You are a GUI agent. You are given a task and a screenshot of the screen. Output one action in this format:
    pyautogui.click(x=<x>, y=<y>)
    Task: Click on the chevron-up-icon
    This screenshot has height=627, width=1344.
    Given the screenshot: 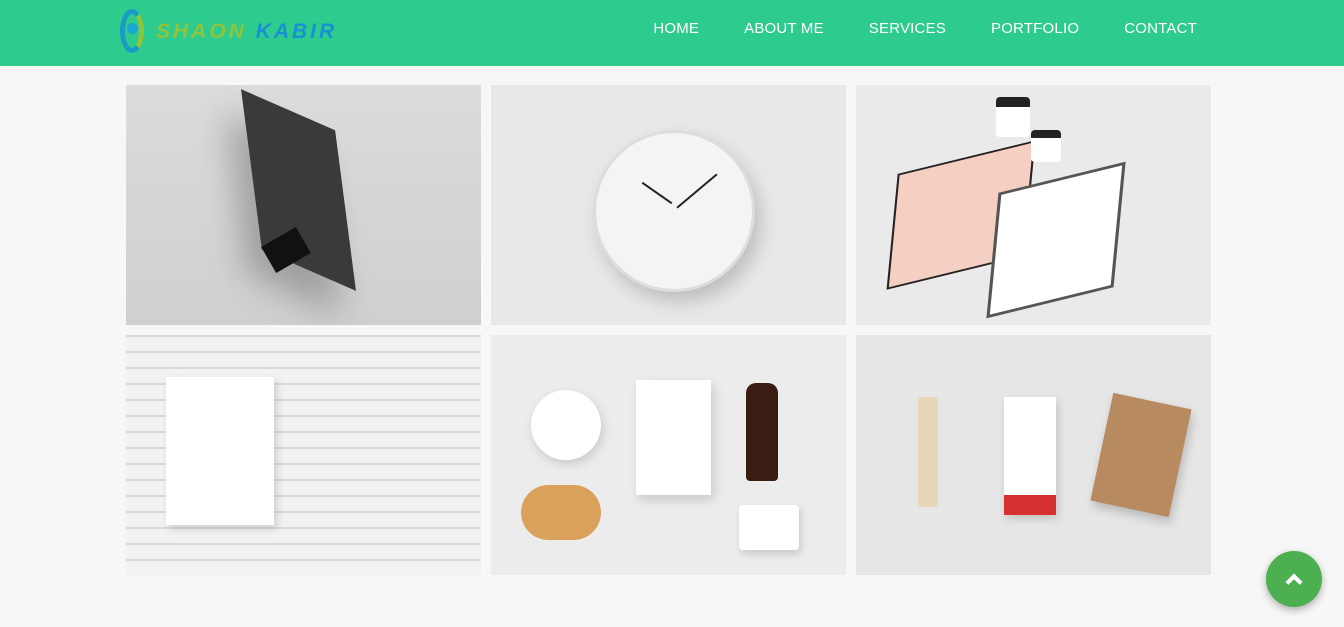 What is the action you would take?
    pyautogui.click(x=1294, y=582)
    